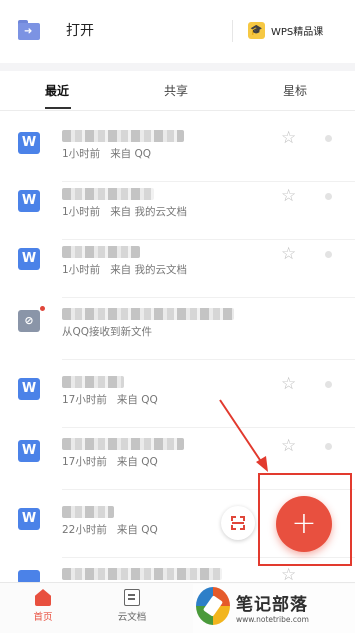 The width and height of the screenshot is (355, 633). I want to click on wps-course-label: WPS精品课, so click(297, 32).